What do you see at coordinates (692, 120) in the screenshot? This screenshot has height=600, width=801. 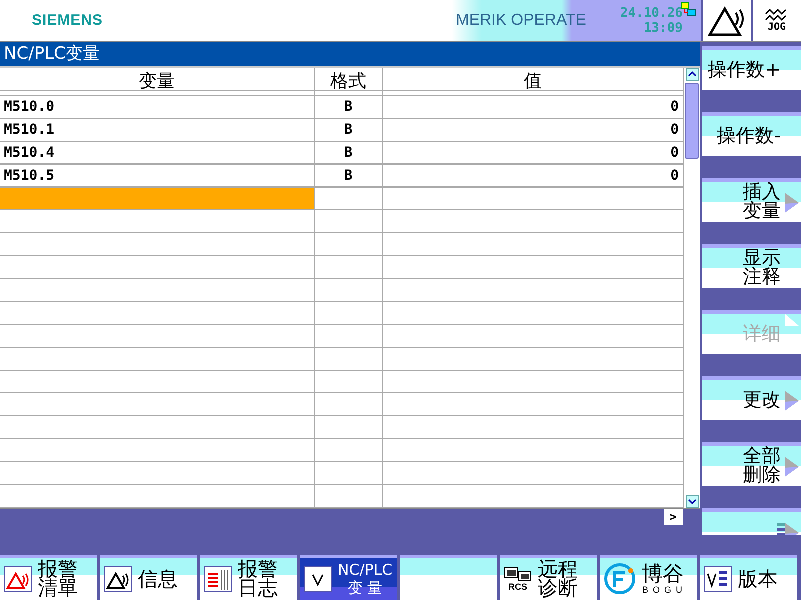 I see `scroll-thumb` at bounding box center [692, 120].